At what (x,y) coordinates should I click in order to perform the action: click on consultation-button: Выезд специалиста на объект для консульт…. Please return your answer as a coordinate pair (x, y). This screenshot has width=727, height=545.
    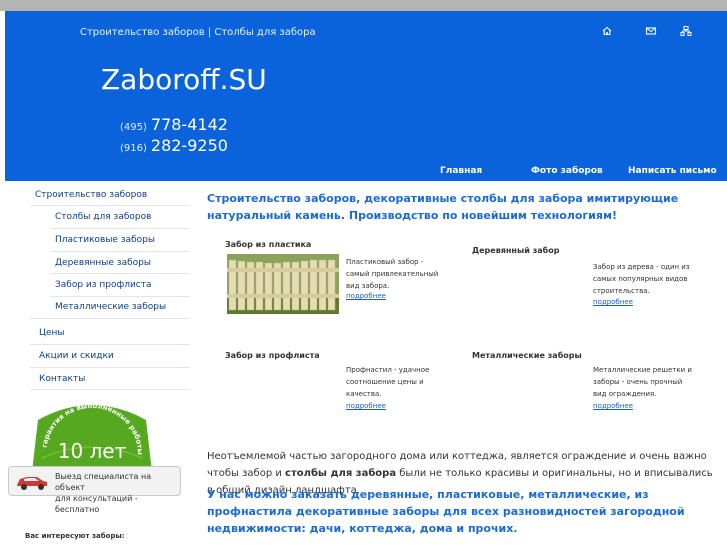
    Looking at the image, I should click on (94, 490).